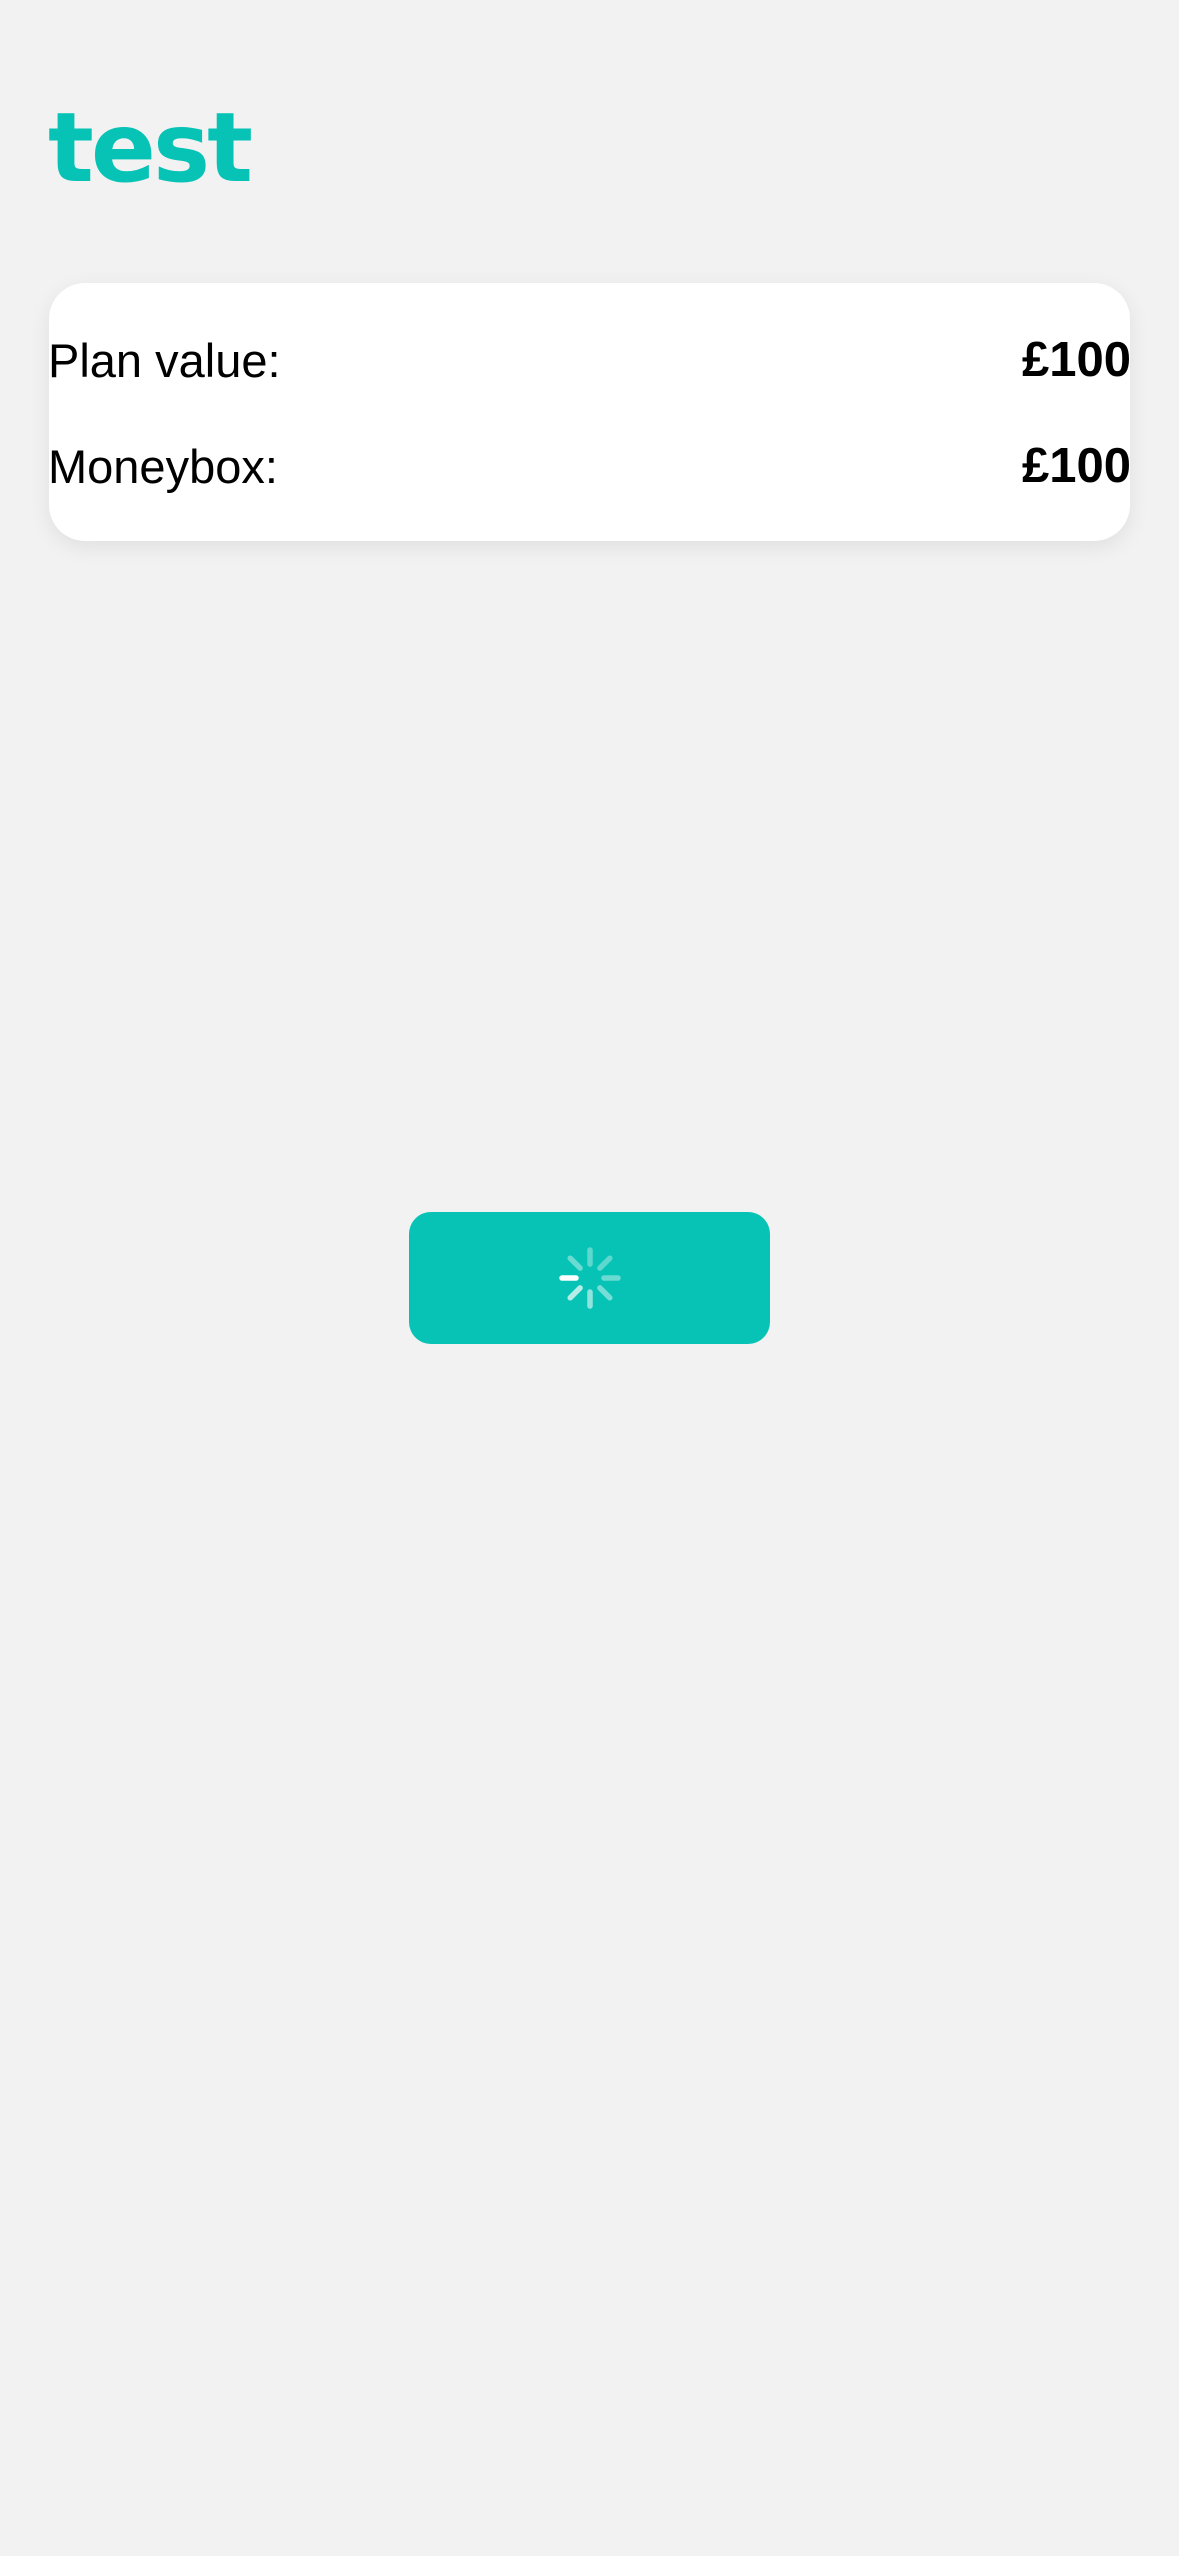 This screenshot has height=2556, width=1179. I want to click on moneybox-label: Moneybox:, so click(163, 466).